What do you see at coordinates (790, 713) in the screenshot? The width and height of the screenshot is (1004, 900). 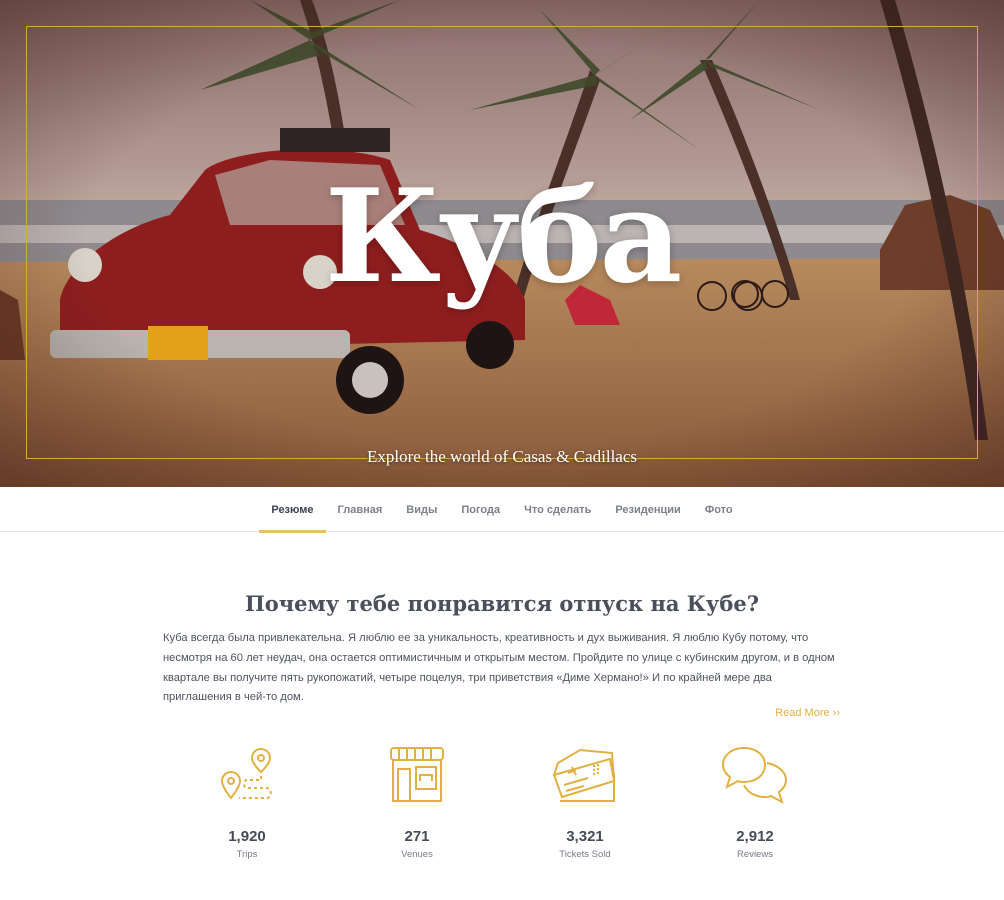 I see `read-more-link: Read More ››` at bounding box center [790, 713].